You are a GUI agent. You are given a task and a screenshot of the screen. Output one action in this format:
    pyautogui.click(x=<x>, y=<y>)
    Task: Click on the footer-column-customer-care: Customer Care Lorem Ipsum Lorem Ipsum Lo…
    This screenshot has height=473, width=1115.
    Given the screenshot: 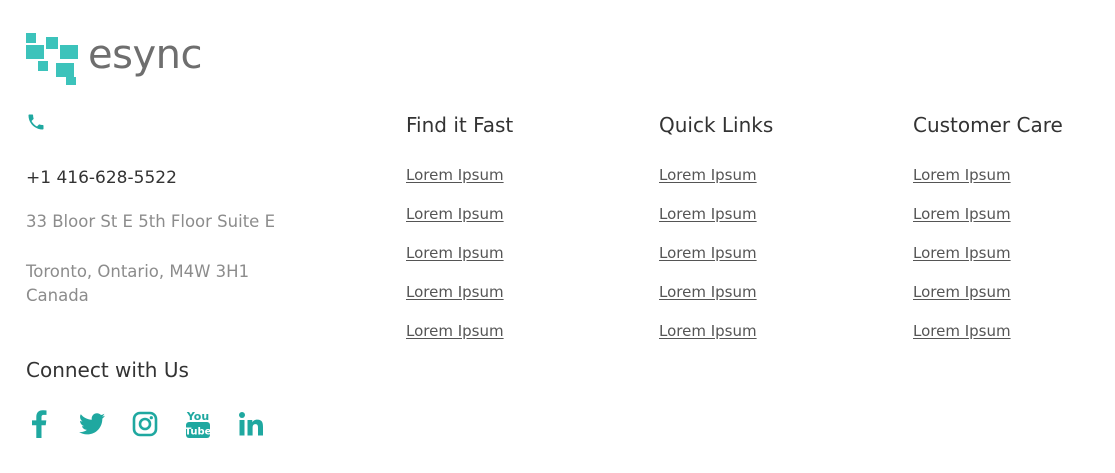 What is the action you would take?
    pyautogui.click(x=988, y=235)
    